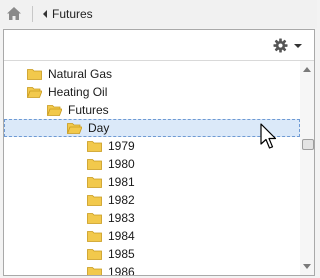 The image size is (320, 278). What do you see at coordinates (121, 236) in the screenshot?
I see `tree-item-label: 1984` at bounding box center [121, 236].